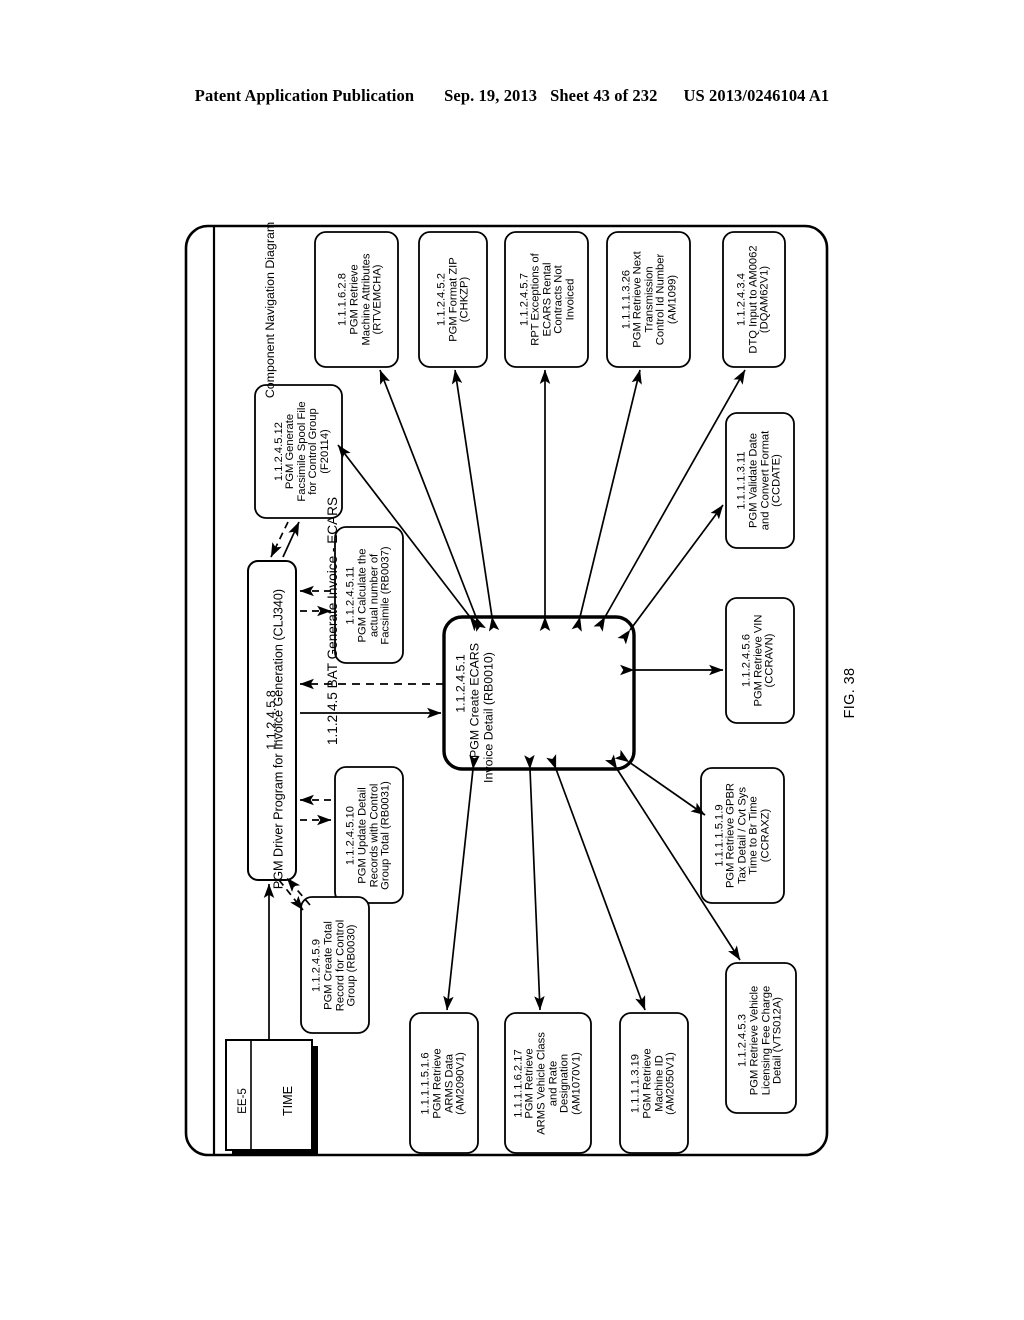 This screenshot has width=1024, height=1320. What do you see at coordinates (754, 299) in the screenshot?
I see `box-dtq-input` at bounding box center [754, 299].